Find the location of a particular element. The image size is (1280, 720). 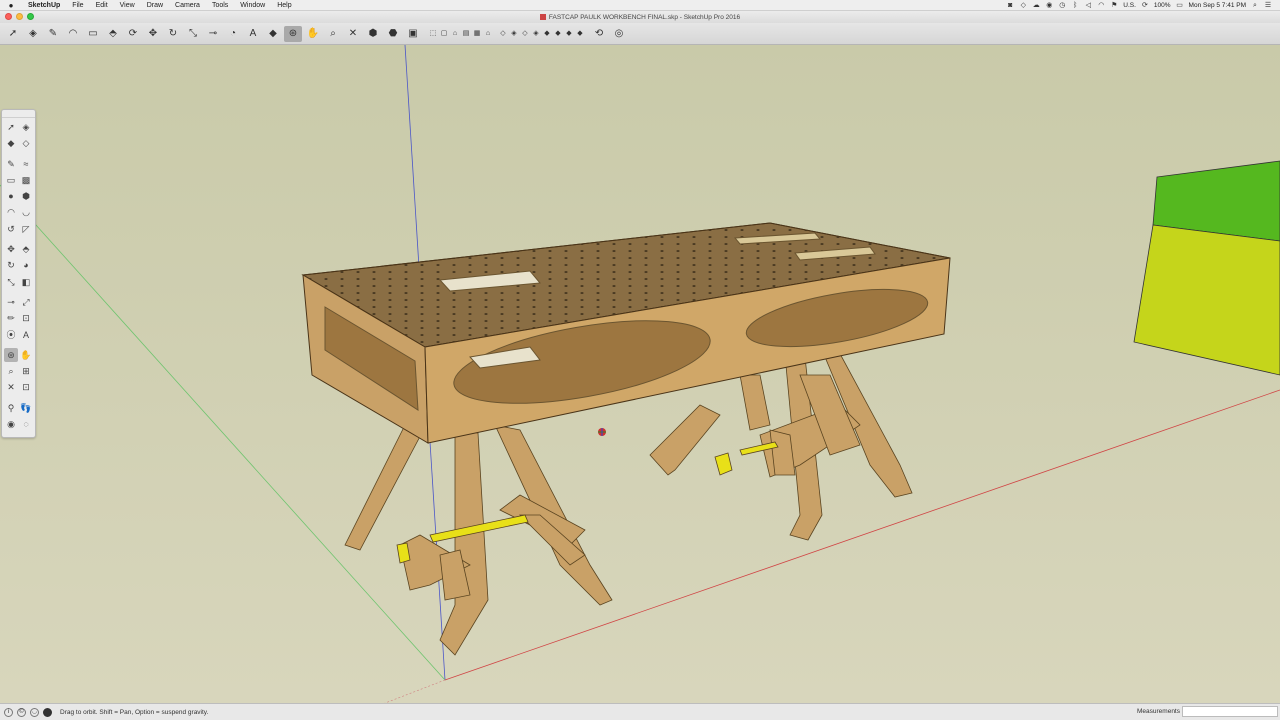

eraser-tool-button: ◈ is located at coordinates (33, 34).